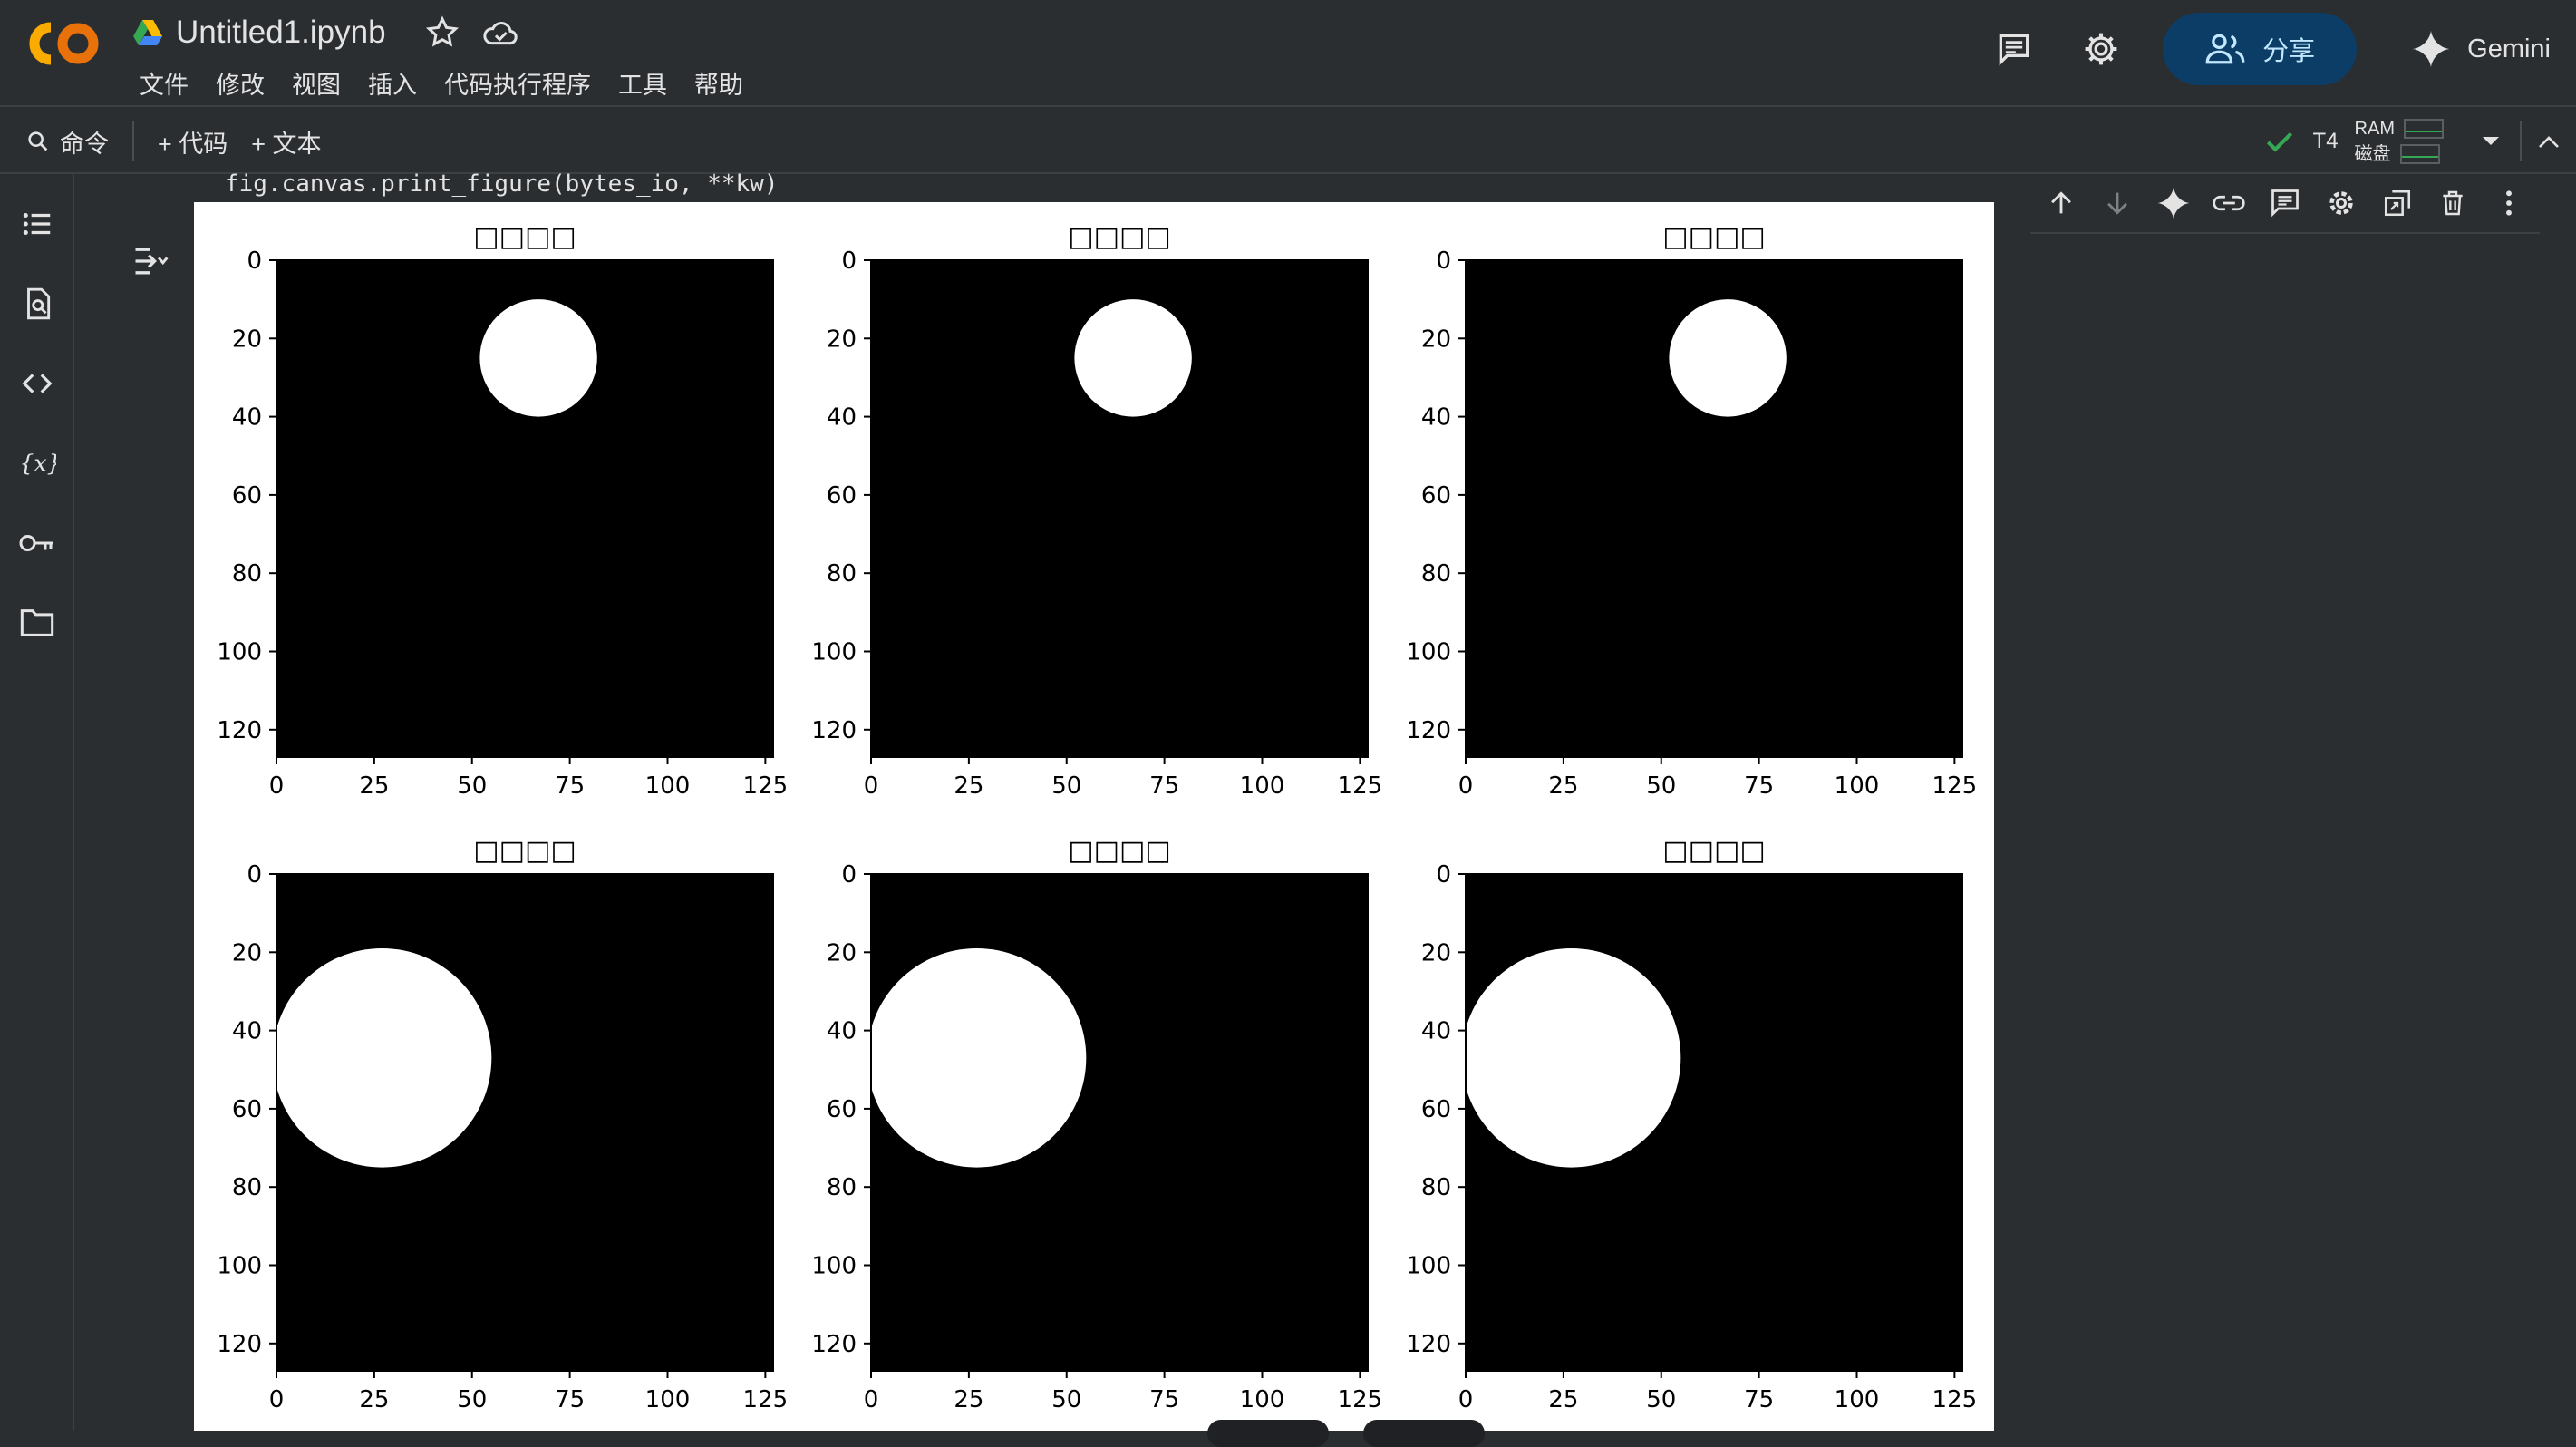  I want to click on arrow-up-icon, so click(2061, 202).